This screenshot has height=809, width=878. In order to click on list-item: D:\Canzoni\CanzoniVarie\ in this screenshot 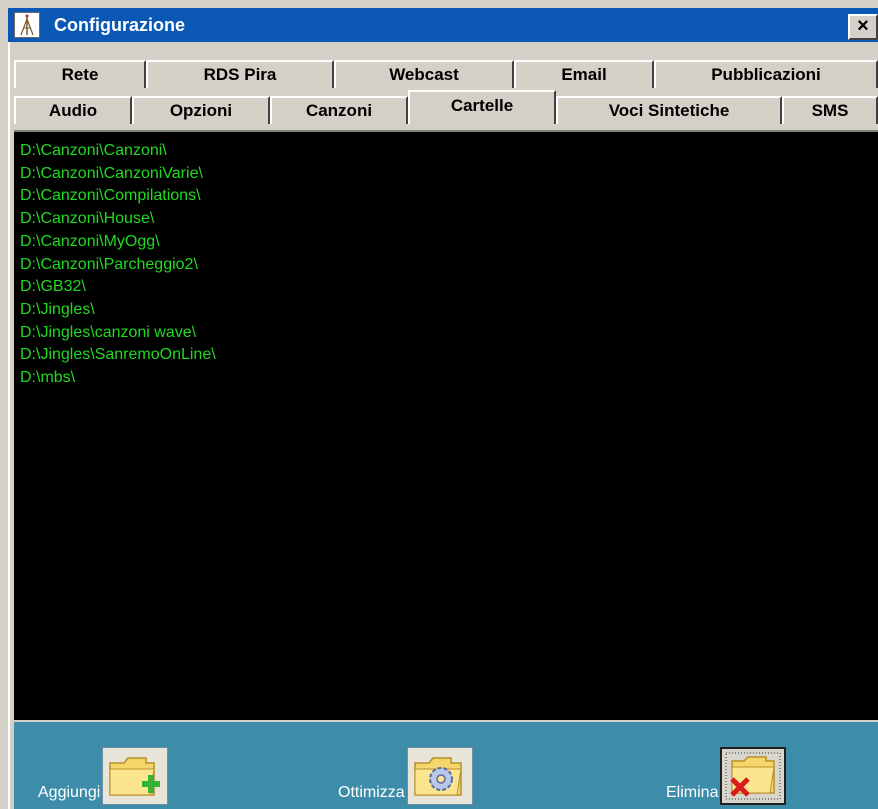, I will do `click(118, 174)`.